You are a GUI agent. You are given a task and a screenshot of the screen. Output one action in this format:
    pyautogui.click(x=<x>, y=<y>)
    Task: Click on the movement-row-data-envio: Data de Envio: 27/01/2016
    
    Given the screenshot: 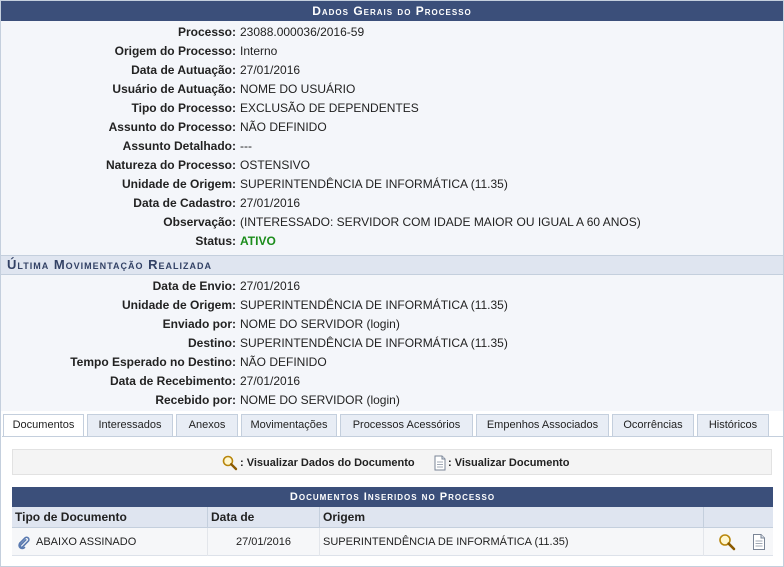 What is the action you would take?
    pyautogui.click(x=392, y=286)
    